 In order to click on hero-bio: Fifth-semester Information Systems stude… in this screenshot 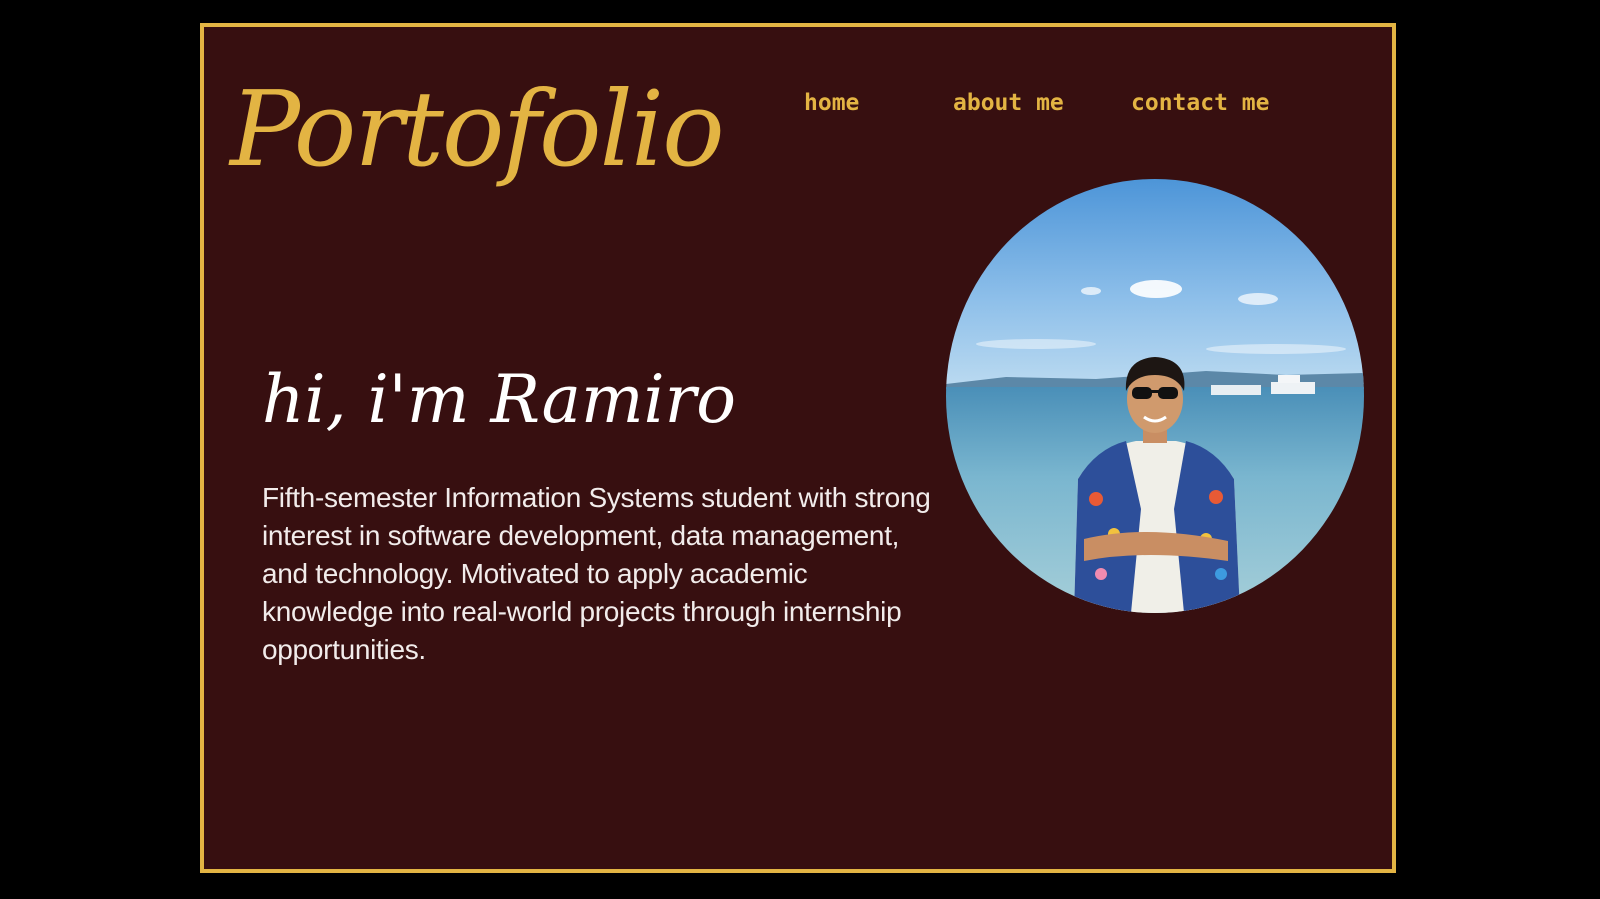, I will do `click(596, 573)`.